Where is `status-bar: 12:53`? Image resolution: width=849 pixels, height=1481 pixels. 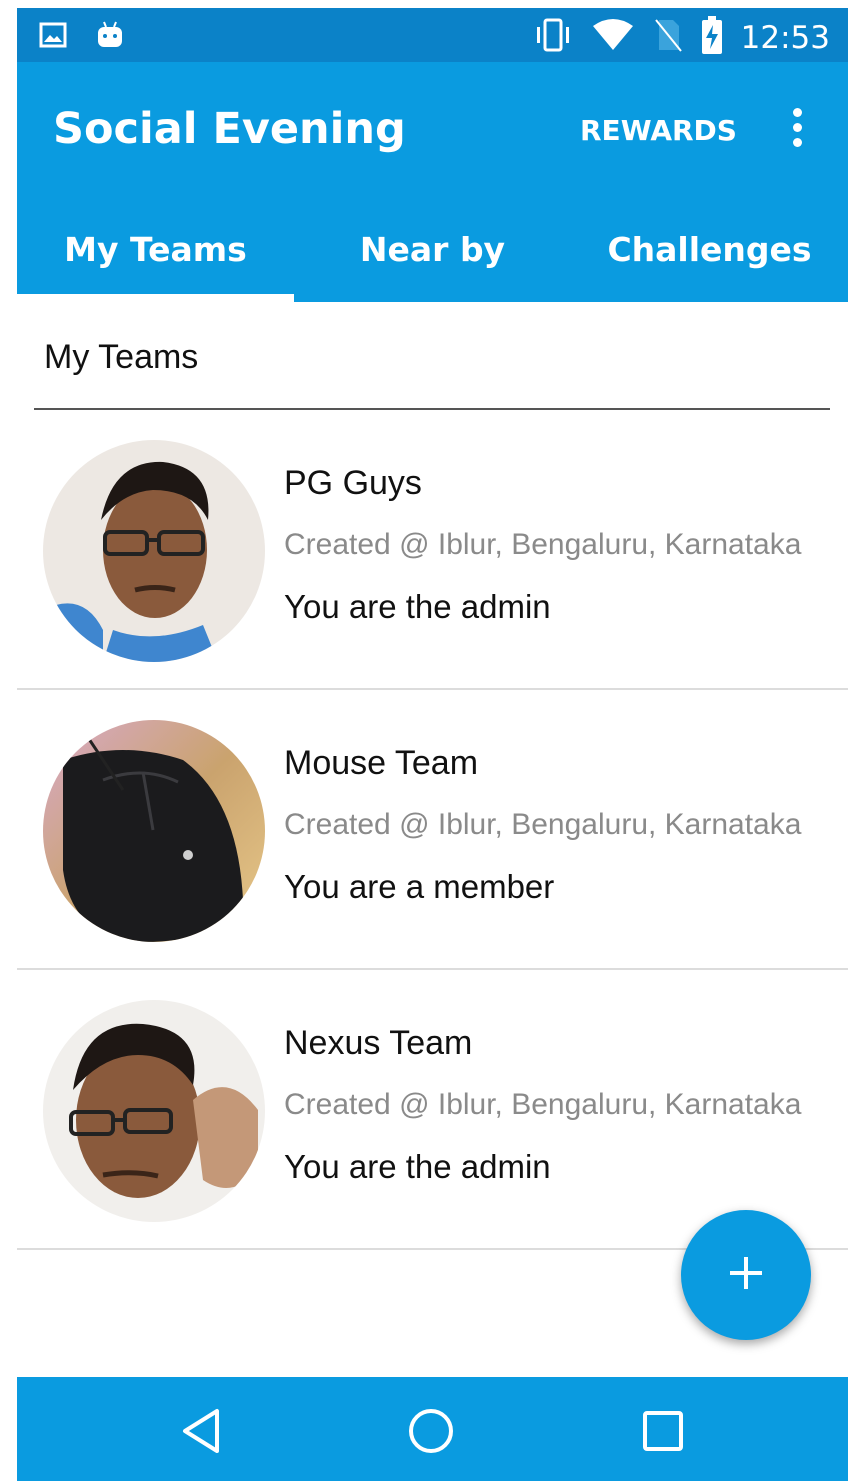 status-bar: 12:53 is located at coordinates (432, 35).